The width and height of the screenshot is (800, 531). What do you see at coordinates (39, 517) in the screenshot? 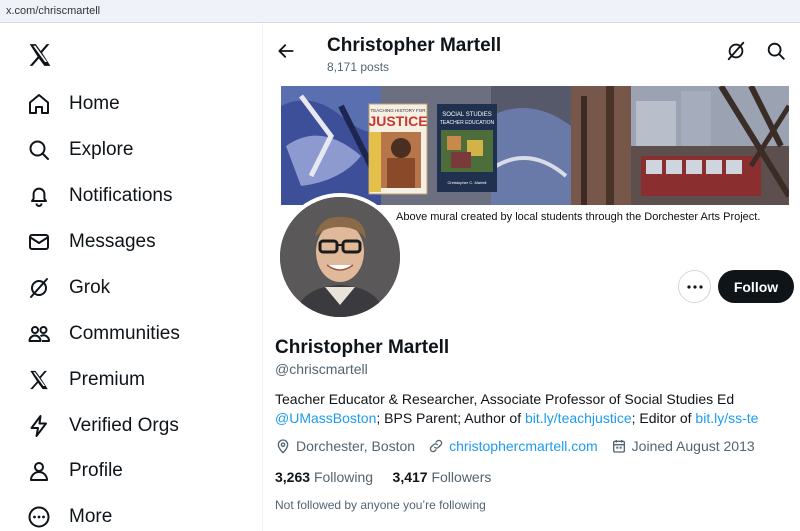
I see `more-circle-icon` at bounding box center [39, 517].